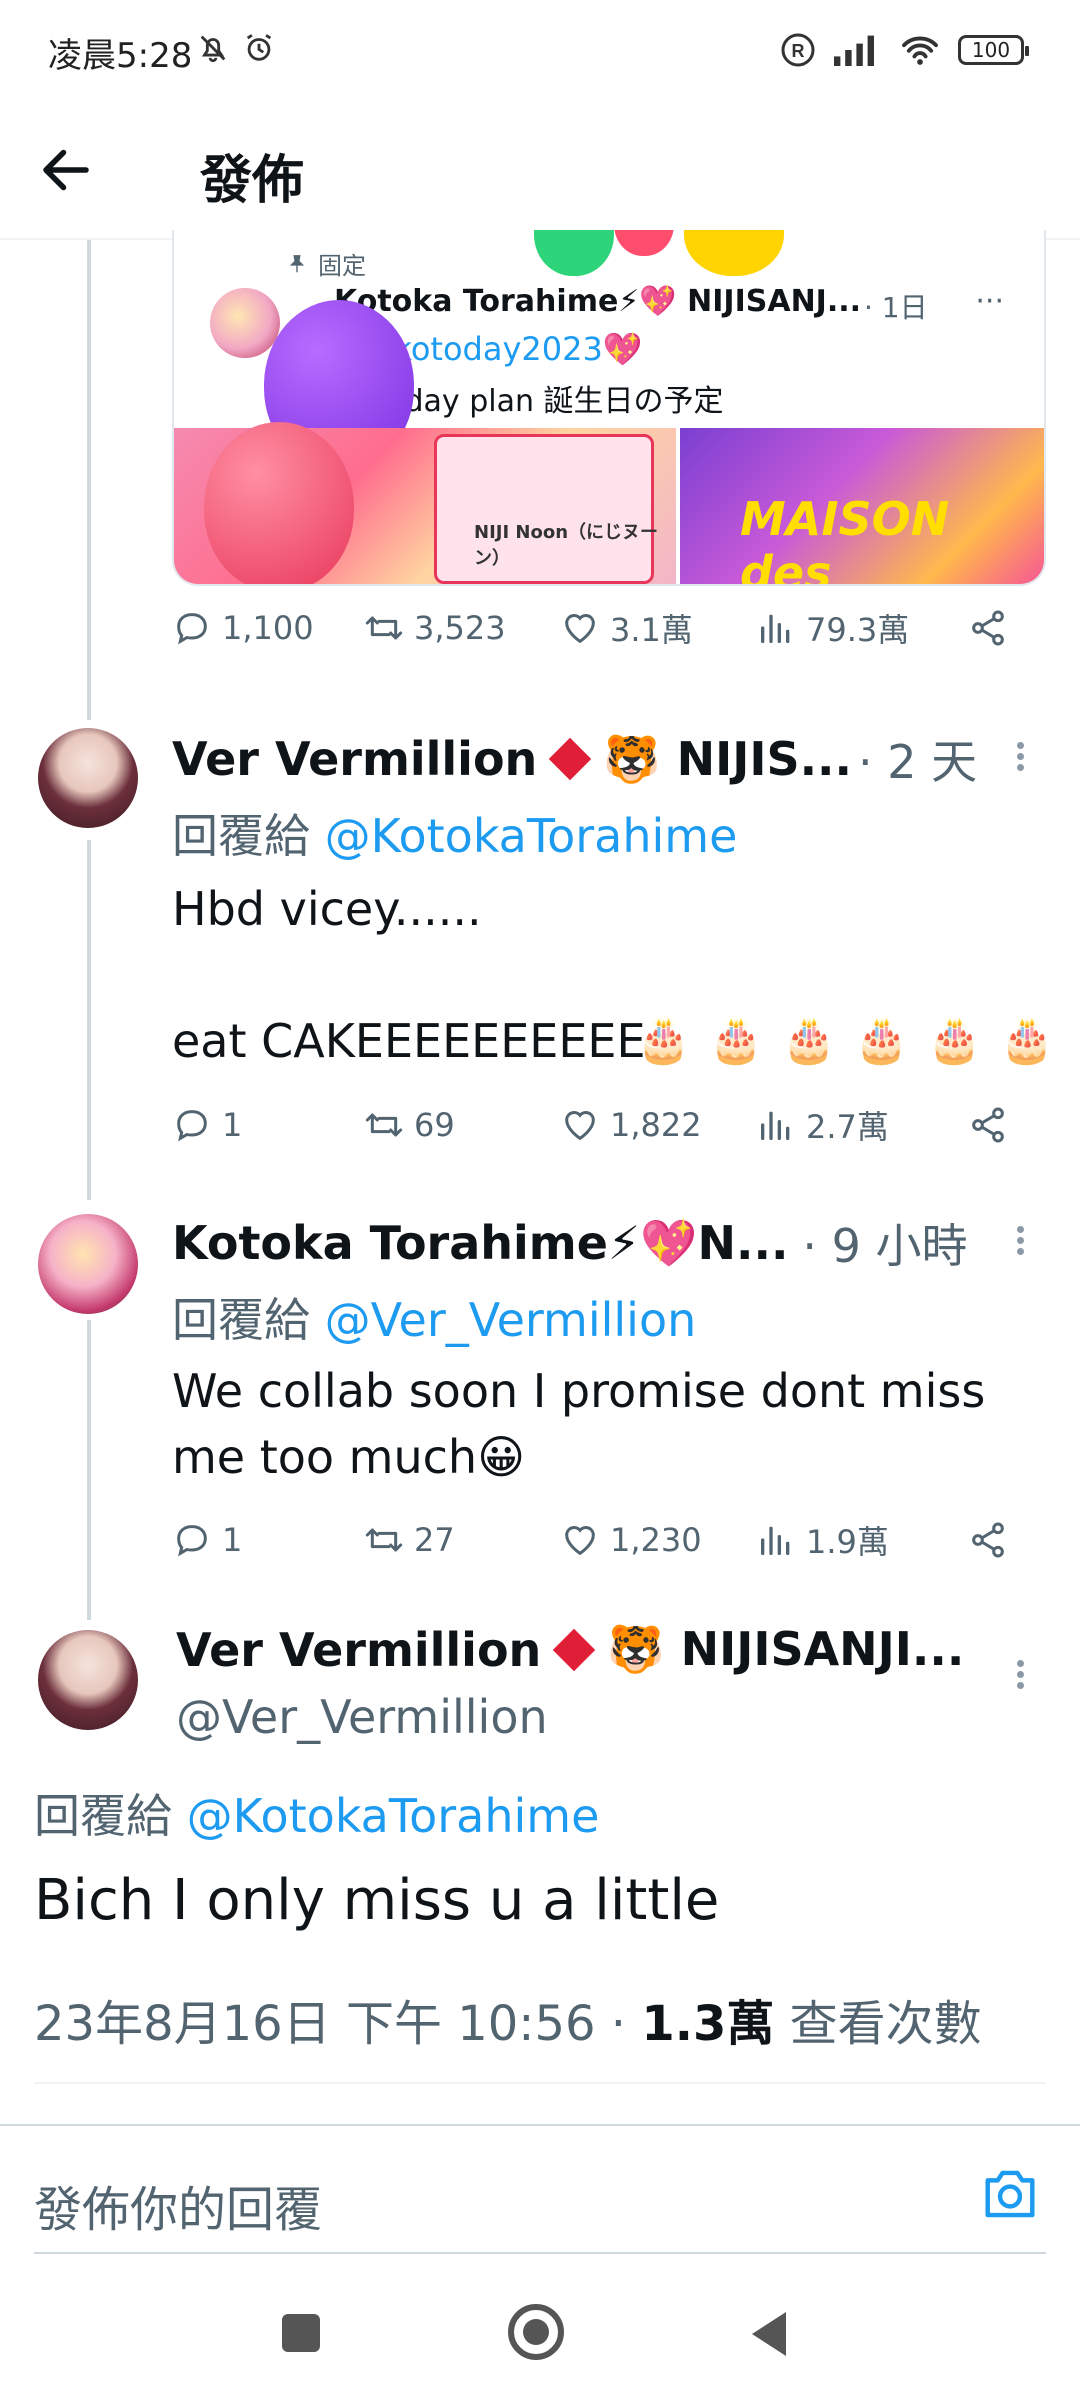 This screenshot has width=1080, height=2400. I want to click on main-tweet-handle: @Ver_Vermillion, so click(362, 1717).